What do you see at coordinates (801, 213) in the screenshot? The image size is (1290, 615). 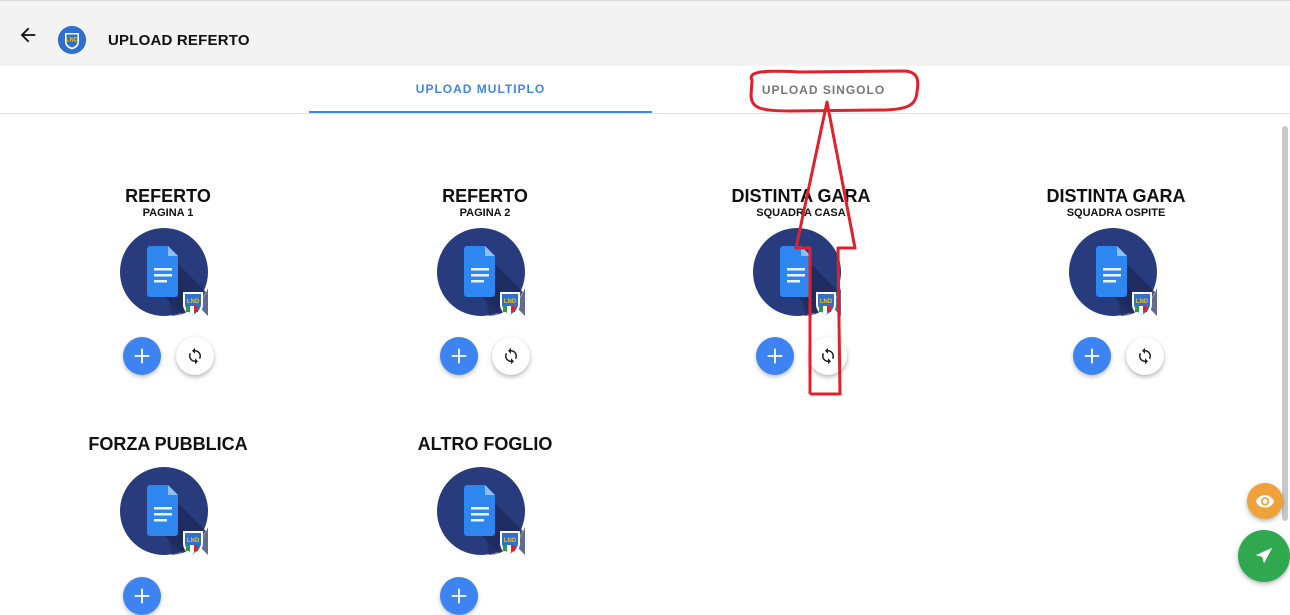 I see `card-subtitle: SQUADRA CASA` at bounding box center [801, 213].